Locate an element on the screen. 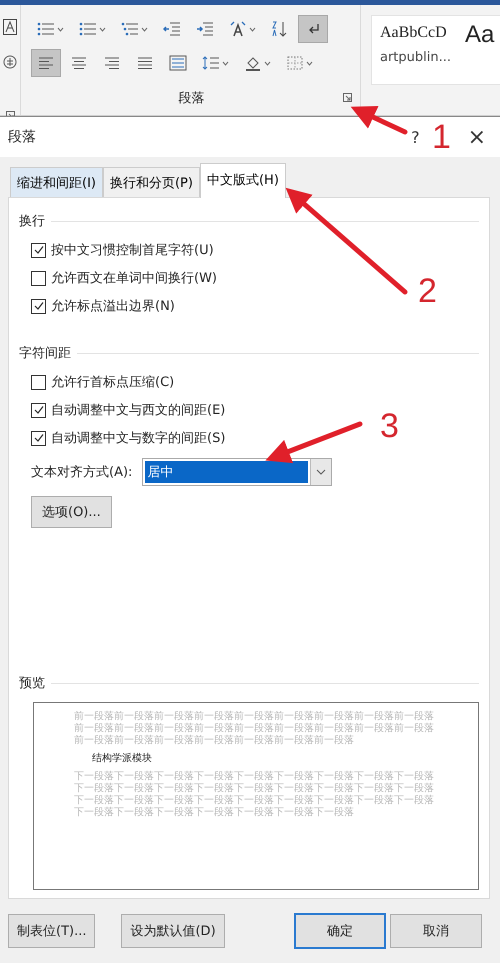 This screenshot has height=963, width=500. annotation-number: 3 is located at coordinates (389, 426).